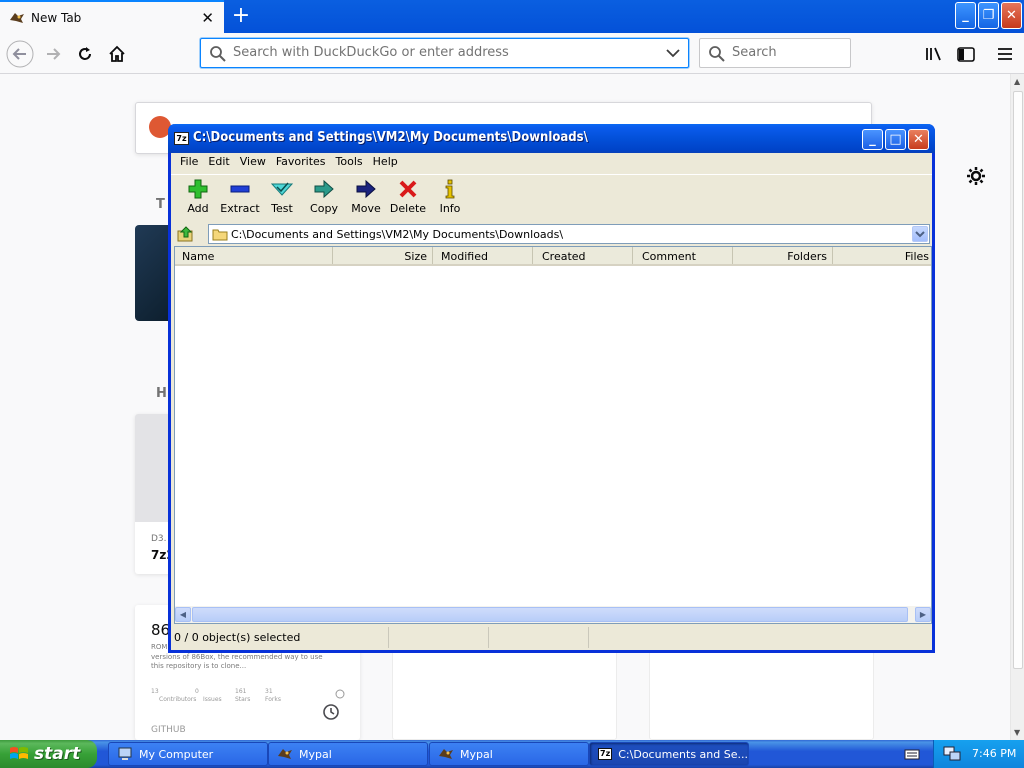 The height and width of the screenshot is (768, 1024). What do you see at coordinates (280, 637) in the screenshot?
I see `status-selection: 0 / 0 object(s) selected` at bounding box center [280, 637].